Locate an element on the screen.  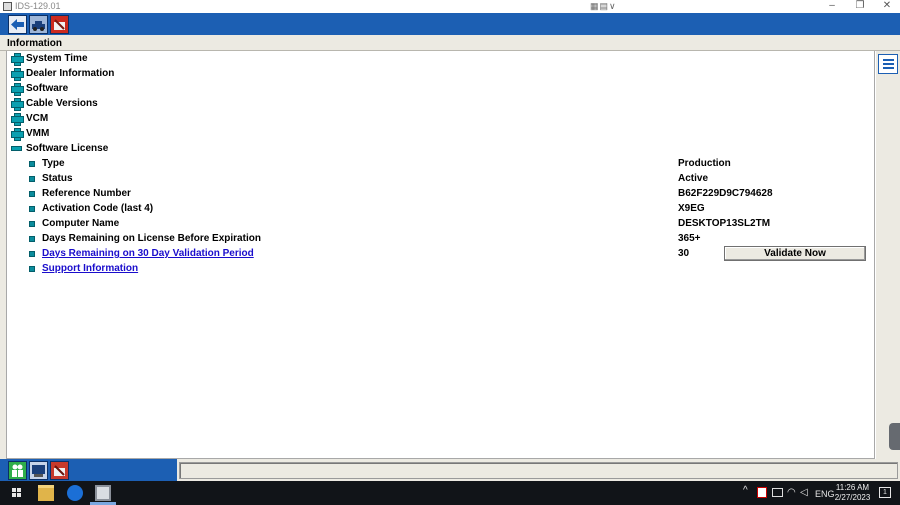
row-label: Reference Number is located at coordinates (86, 193).